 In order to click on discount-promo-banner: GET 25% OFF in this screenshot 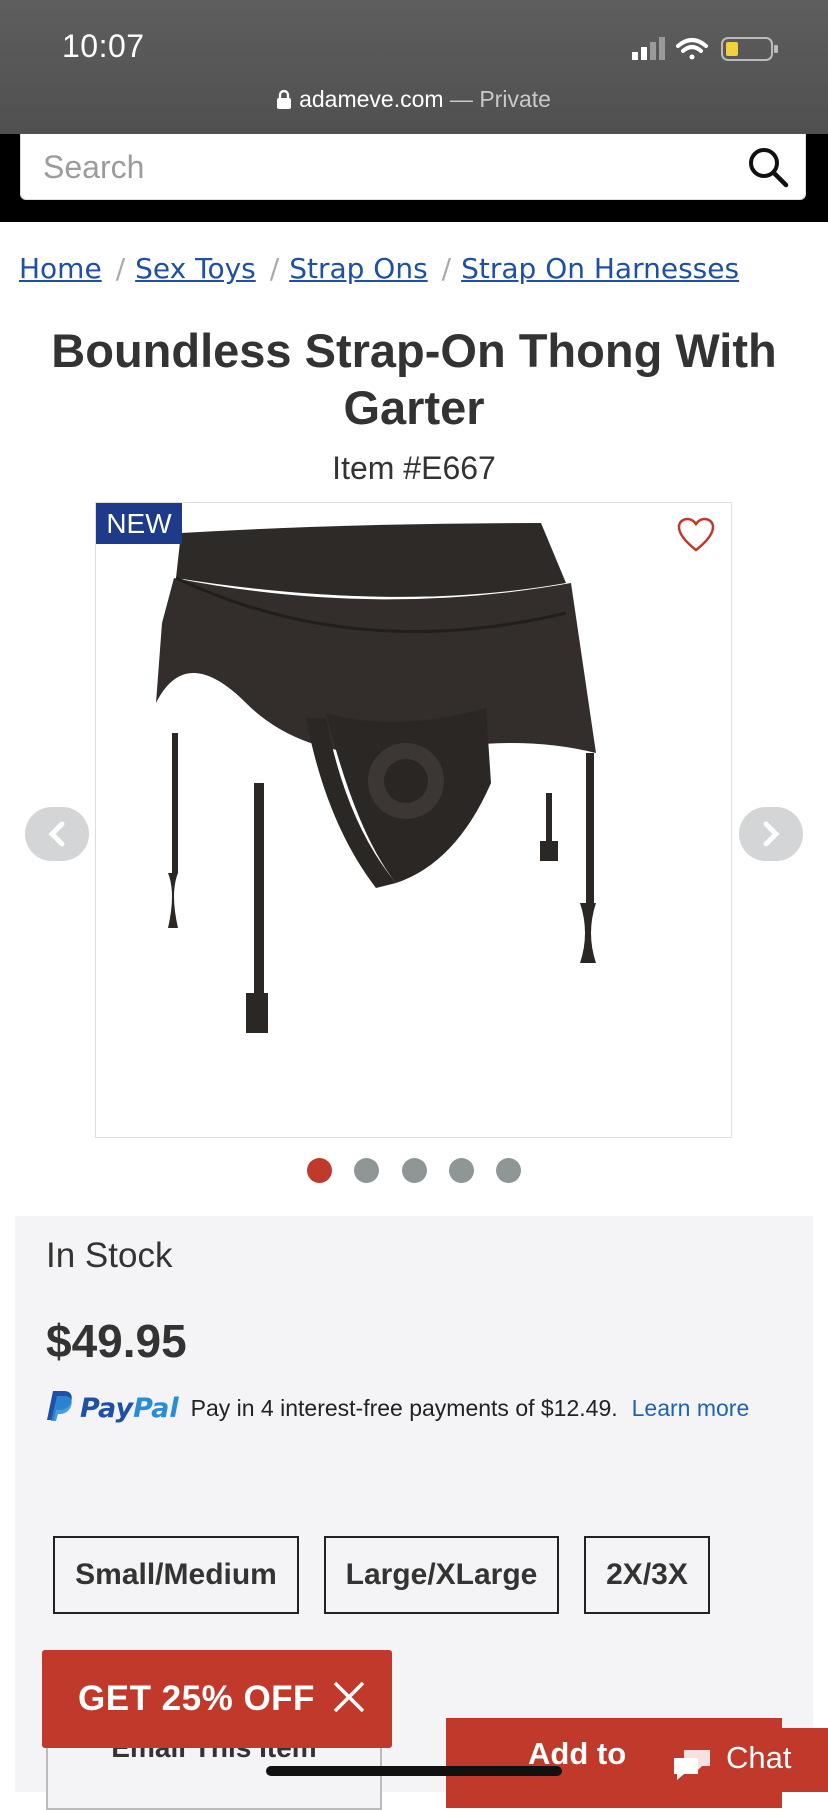, I will do `click(217, 1699)`.